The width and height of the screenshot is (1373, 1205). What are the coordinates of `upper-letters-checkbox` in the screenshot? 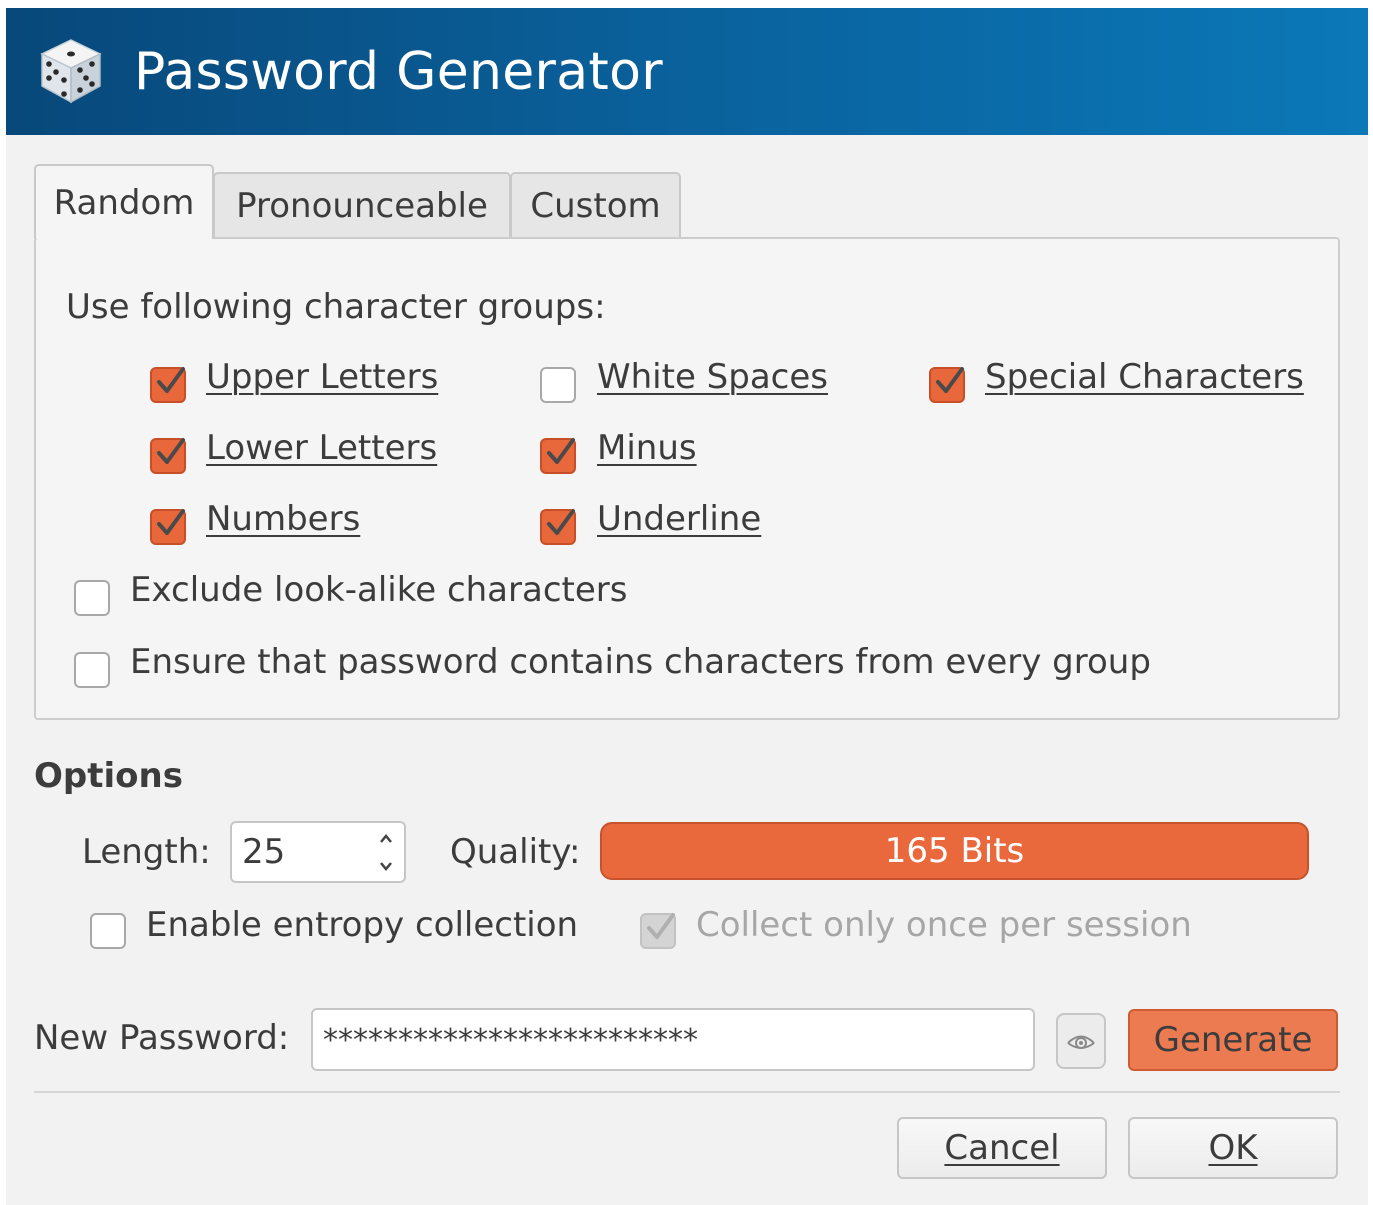 It's located at (168, 385).